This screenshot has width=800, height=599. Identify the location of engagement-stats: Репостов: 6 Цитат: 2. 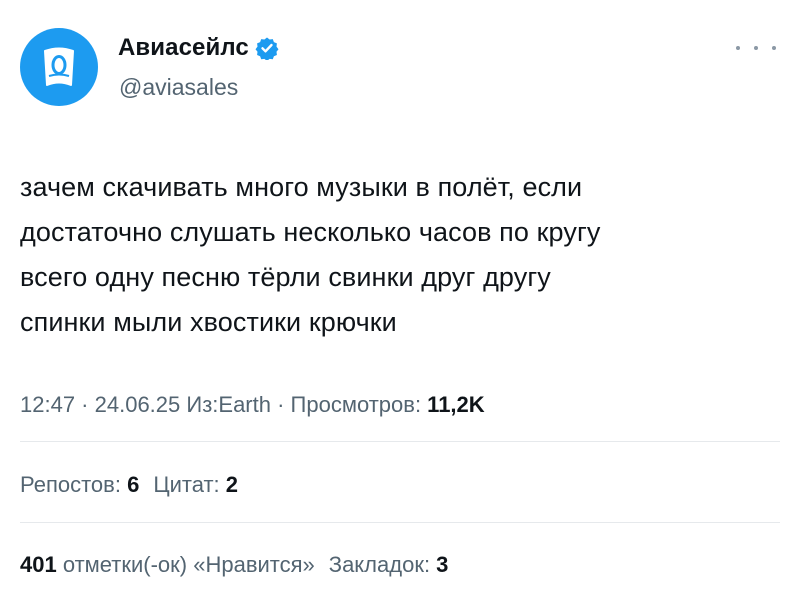
(129, 485).